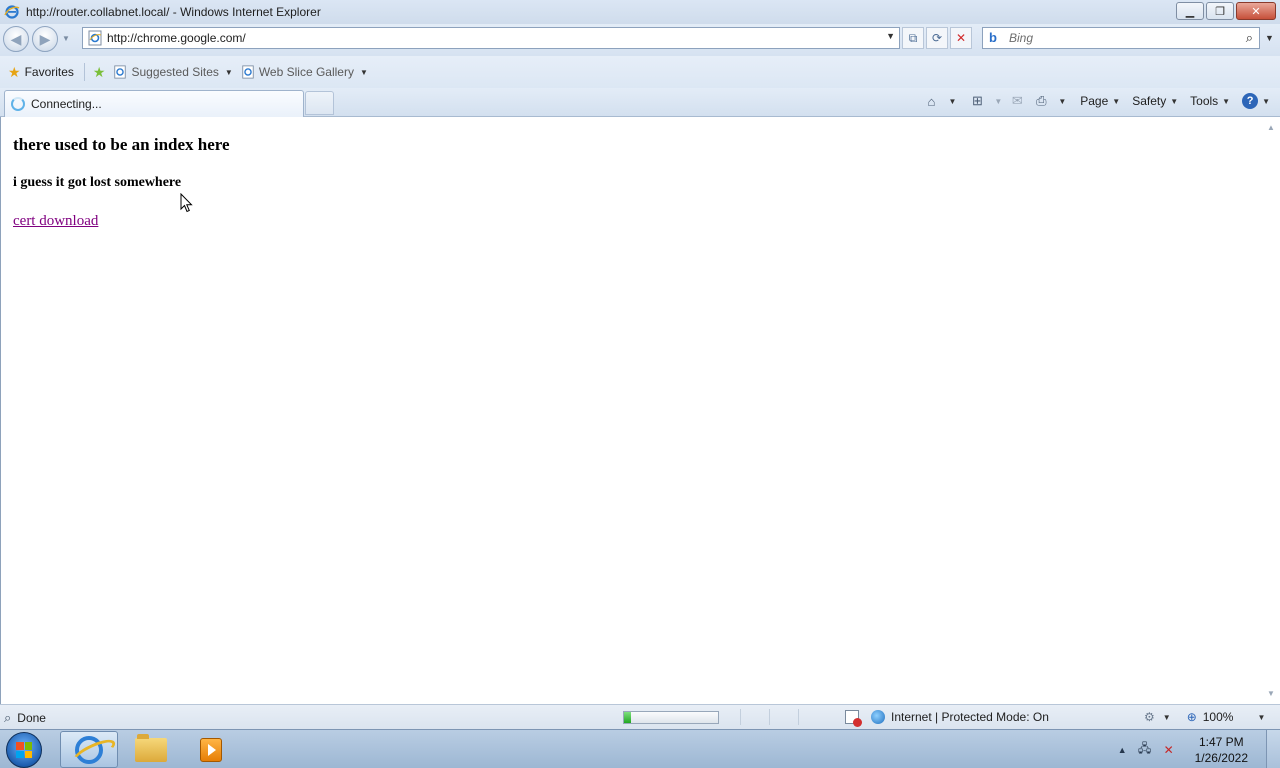 This screenshot has height=768, width=1280. Describe the element at coordinates (1145, 749) in the screenshot. I see `network-icon: 🖧` at that location.